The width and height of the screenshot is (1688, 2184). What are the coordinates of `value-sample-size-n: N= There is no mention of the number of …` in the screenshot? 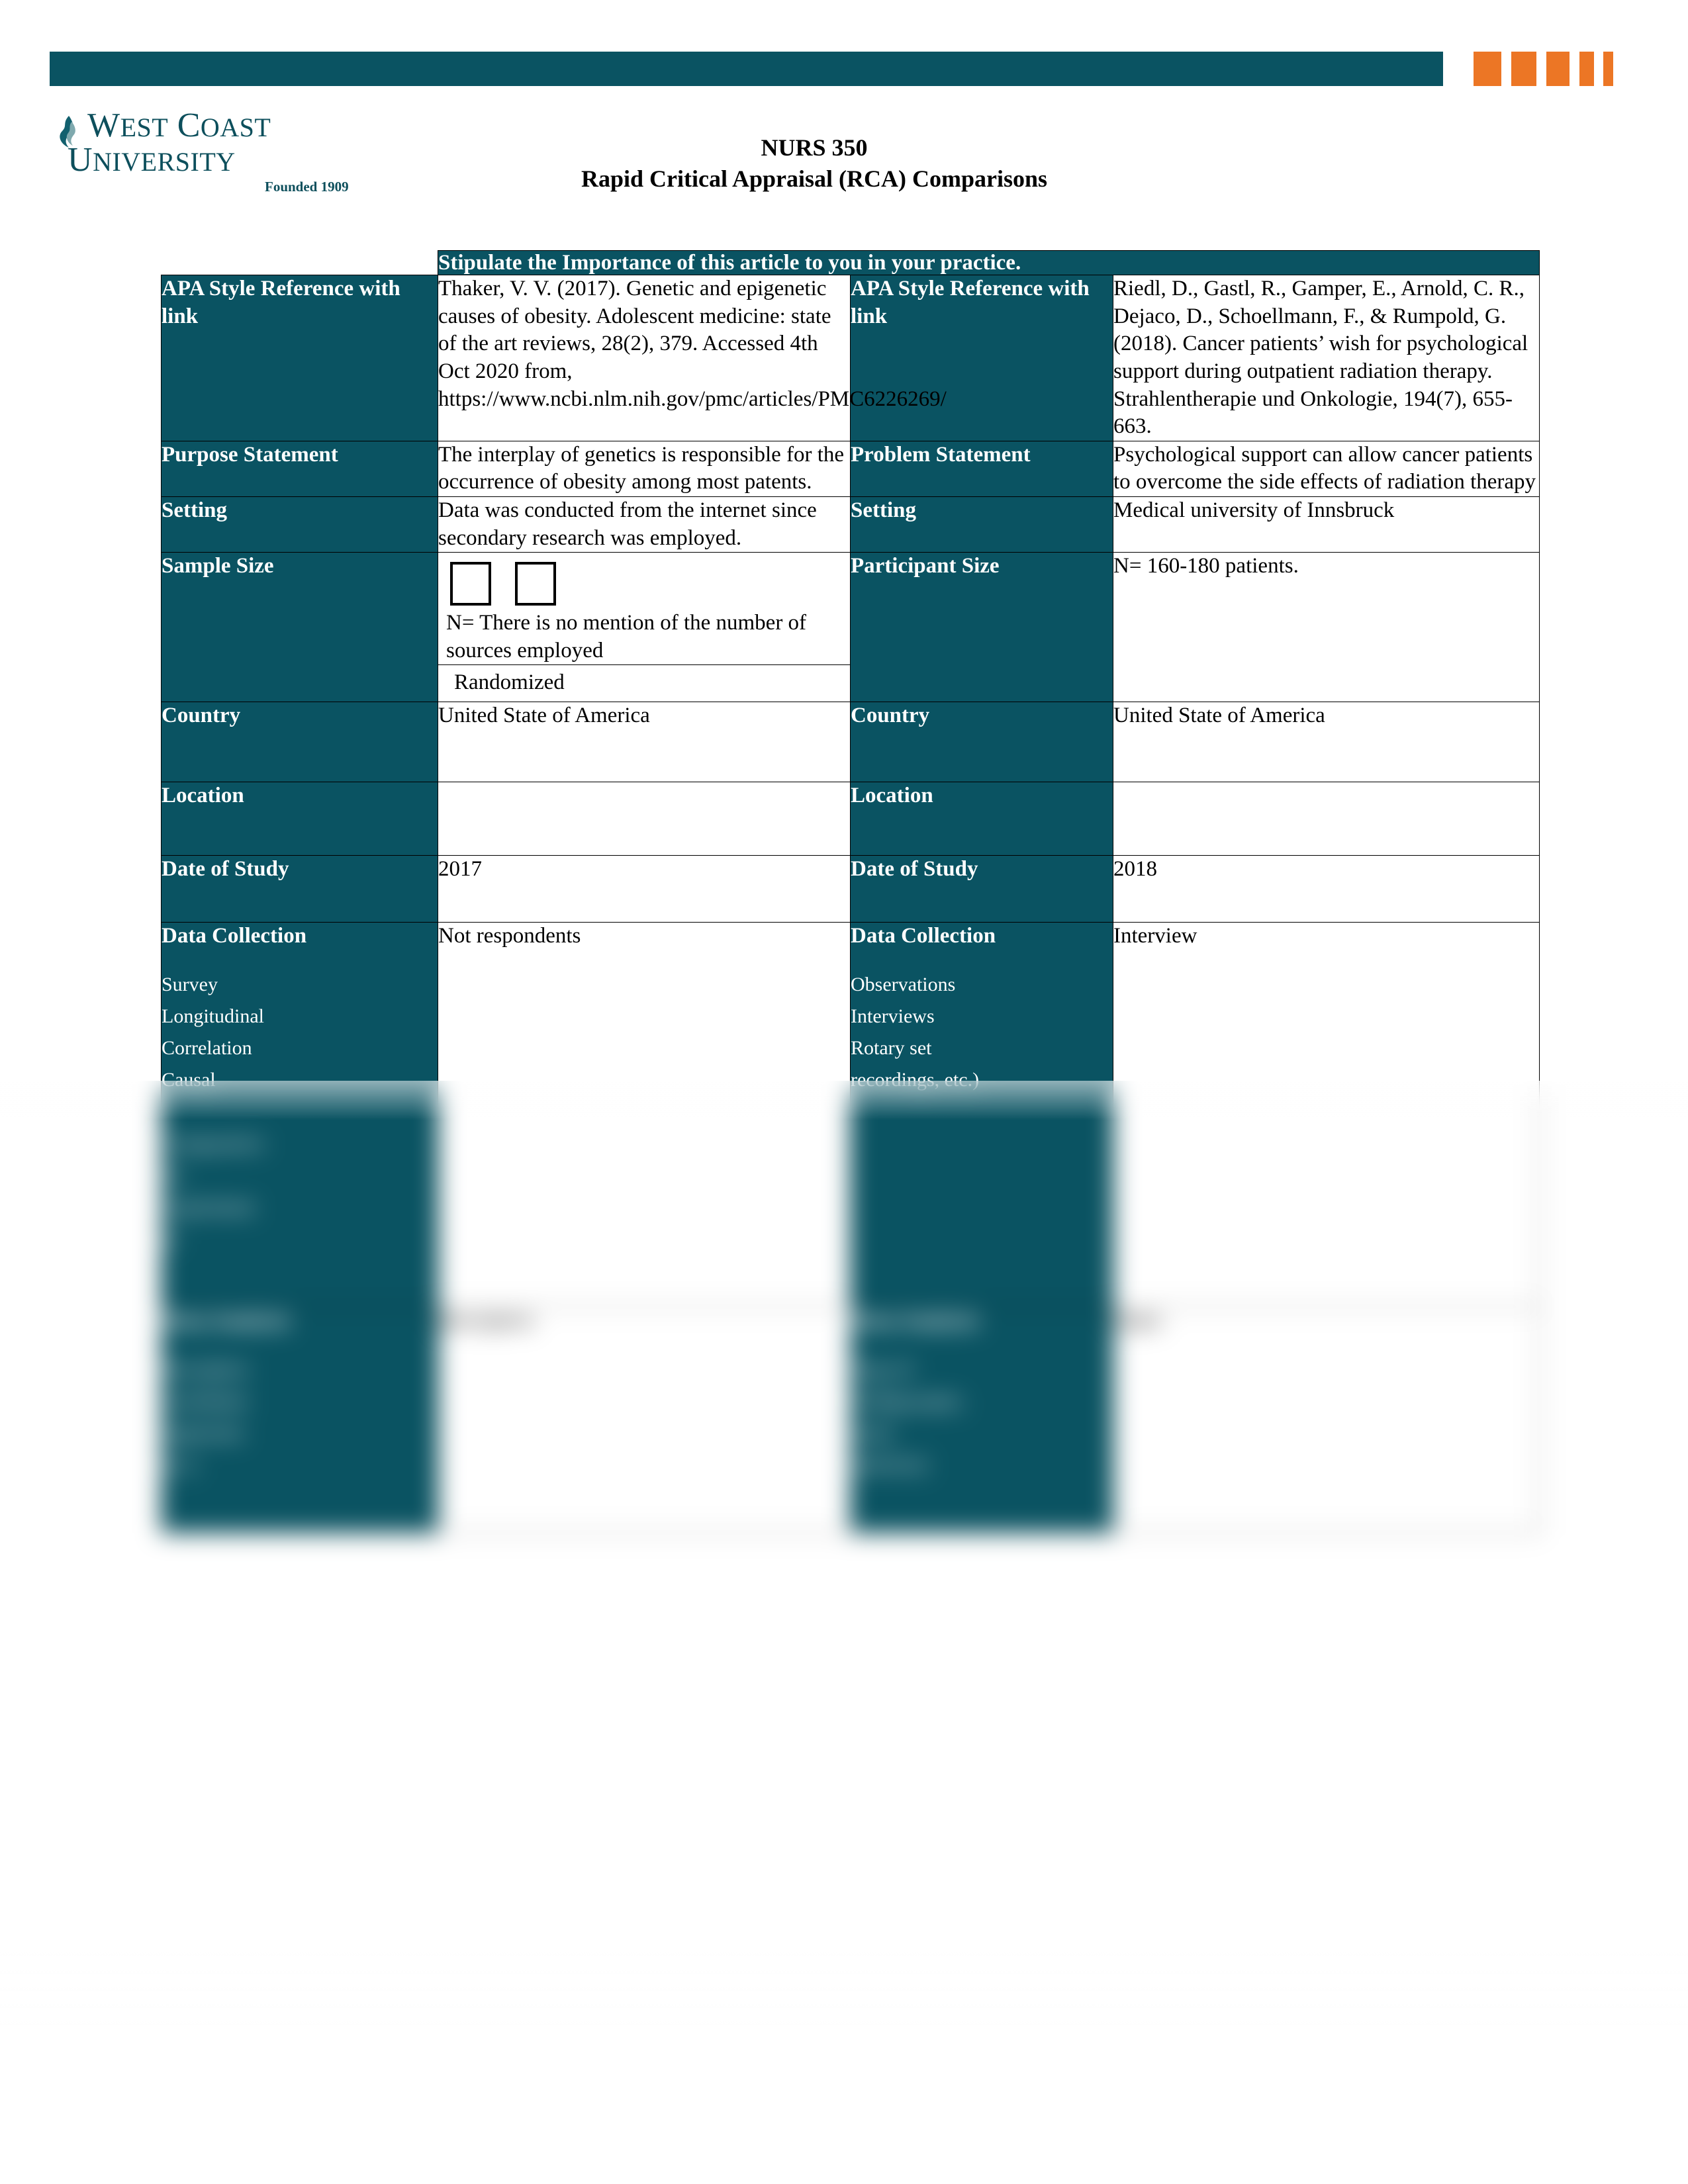 It's located at (644, 635).